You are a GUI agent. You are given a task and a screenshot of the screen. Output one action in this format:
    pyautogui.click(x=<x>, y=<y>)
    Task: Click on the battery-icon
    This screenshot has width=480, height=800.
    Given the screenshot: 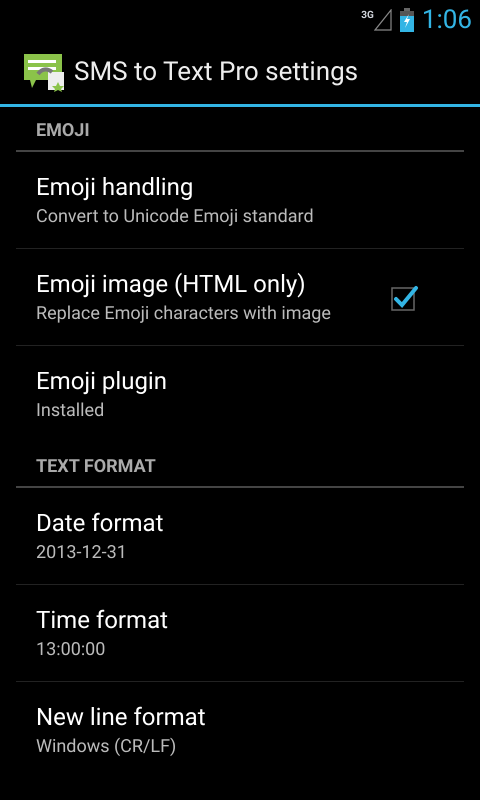 What is the action you would take?
    pyautogui.click(x=407, y=20)
    